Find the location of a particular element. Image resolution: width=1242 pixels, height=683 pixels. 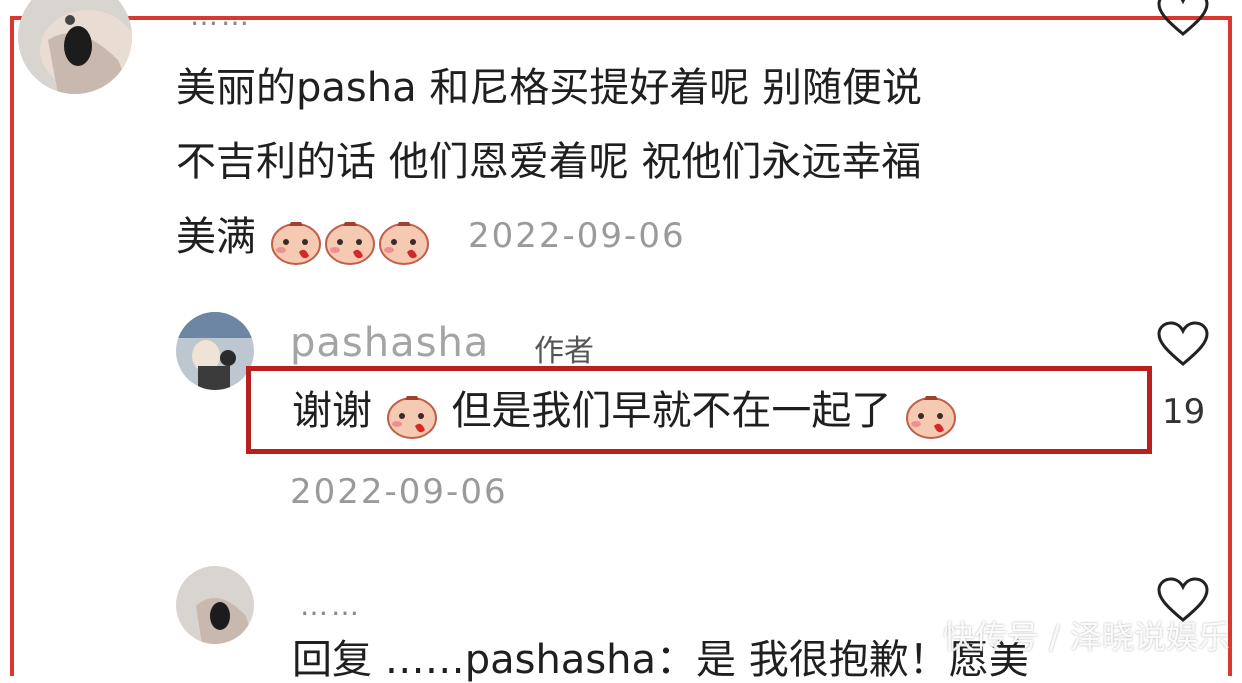

reply-text-part: 谢谢 is located at coordinates (332, 411).